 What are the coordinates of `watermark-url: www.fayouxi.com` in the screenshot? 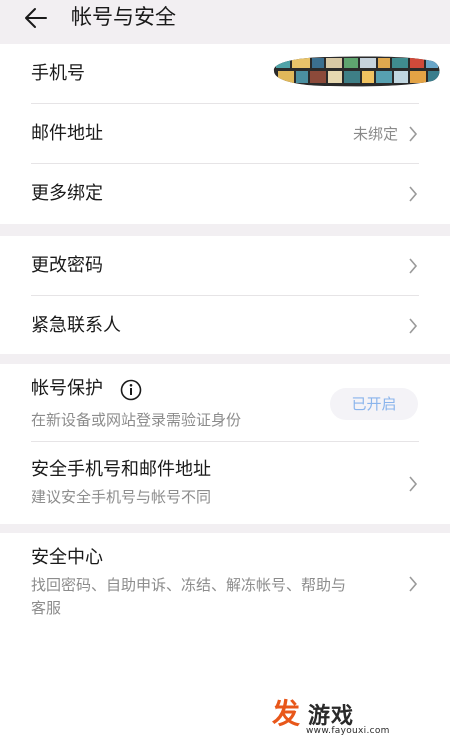 It's located at (348, 731).